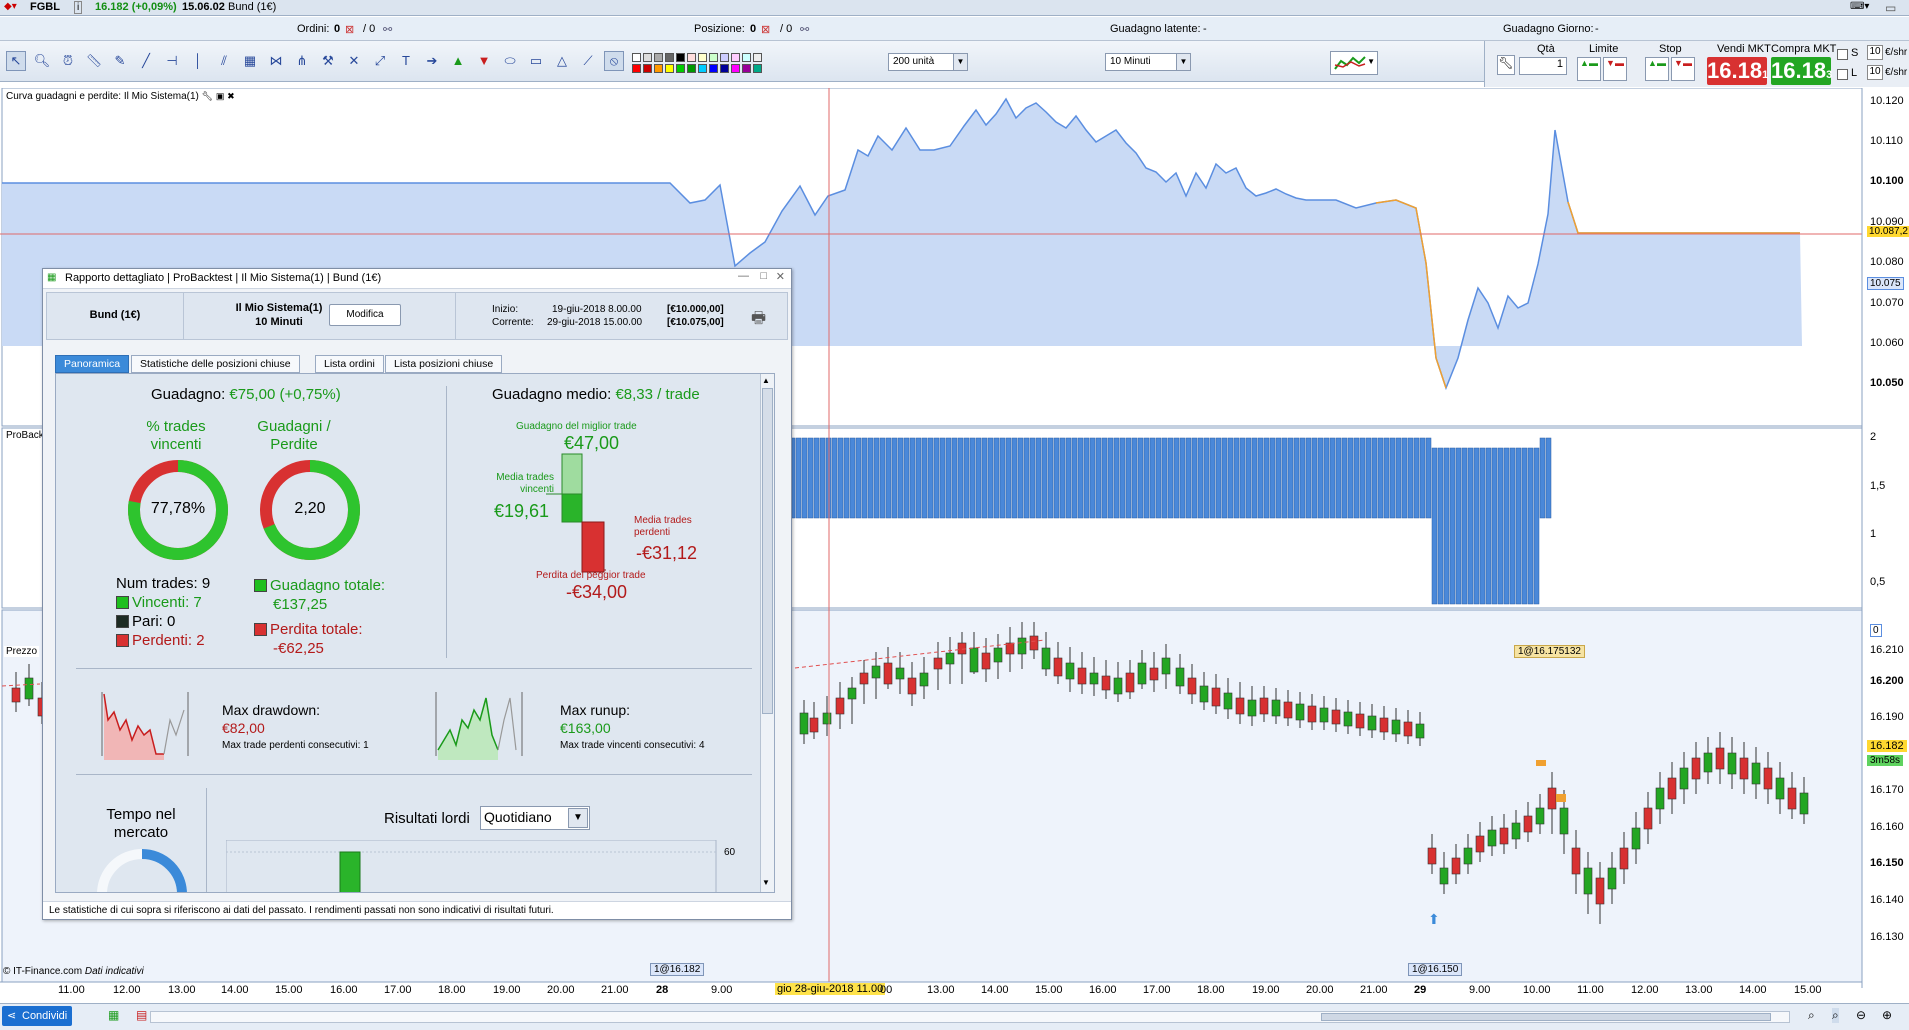 Image resolution: width=1909 pixels, height=1030 pixels. I want to click on scroll-up-icon: ▲, so click(766, 380).